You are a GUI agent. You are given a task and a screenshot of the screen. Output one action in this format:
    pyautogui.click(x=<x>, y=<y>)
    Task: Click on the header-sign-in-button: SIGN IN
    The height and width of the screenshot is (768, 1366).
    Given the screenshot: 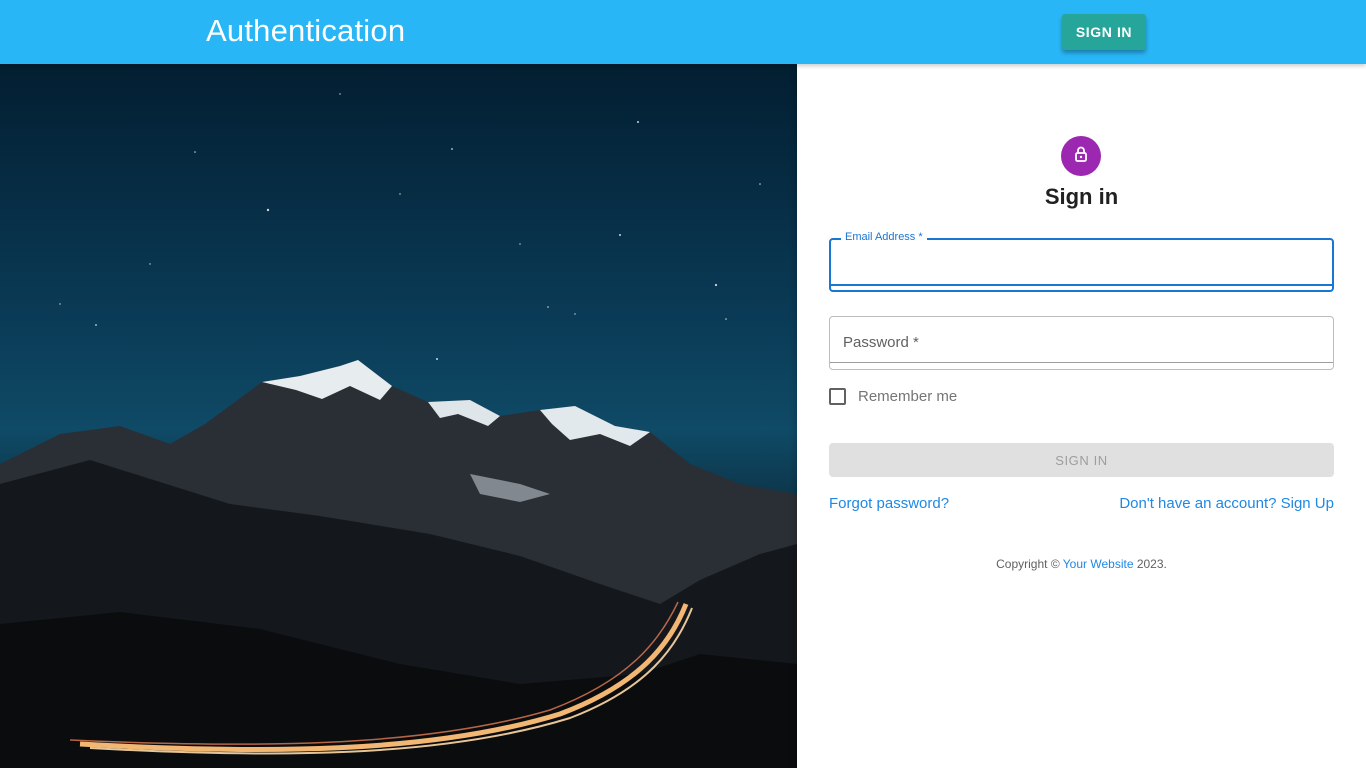 What is the action you would take?
    pyautogui.click(x=1104, y=32)
    